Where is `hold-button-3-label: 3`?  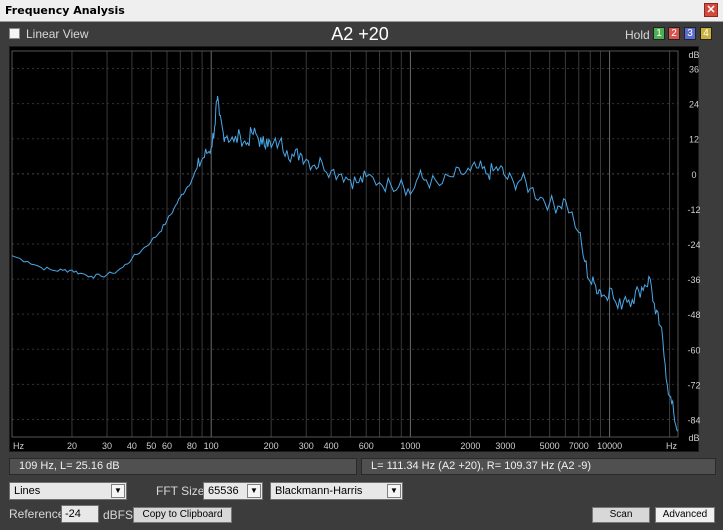 hold-button-3-label: 3 is located at coordinates (690, 33).